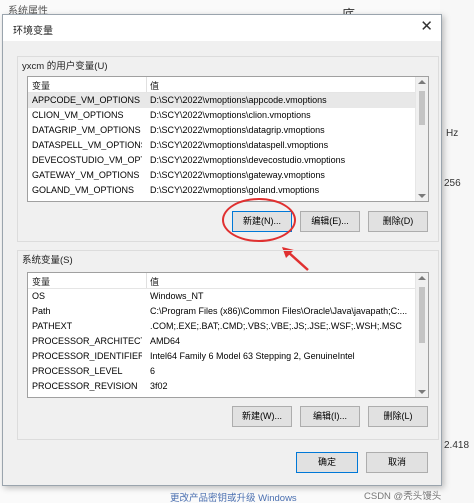 Image resolution: width=474 pixels, height=504 pixels. I want to click on row-variable: PATHEXT, so click(52, 326).